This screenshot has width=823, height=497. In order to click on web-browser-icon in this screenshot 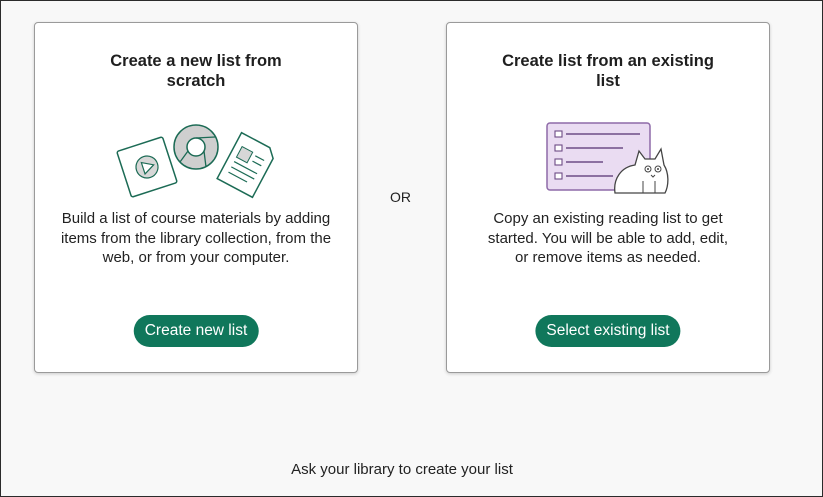, I will do `click(196, 147)`.